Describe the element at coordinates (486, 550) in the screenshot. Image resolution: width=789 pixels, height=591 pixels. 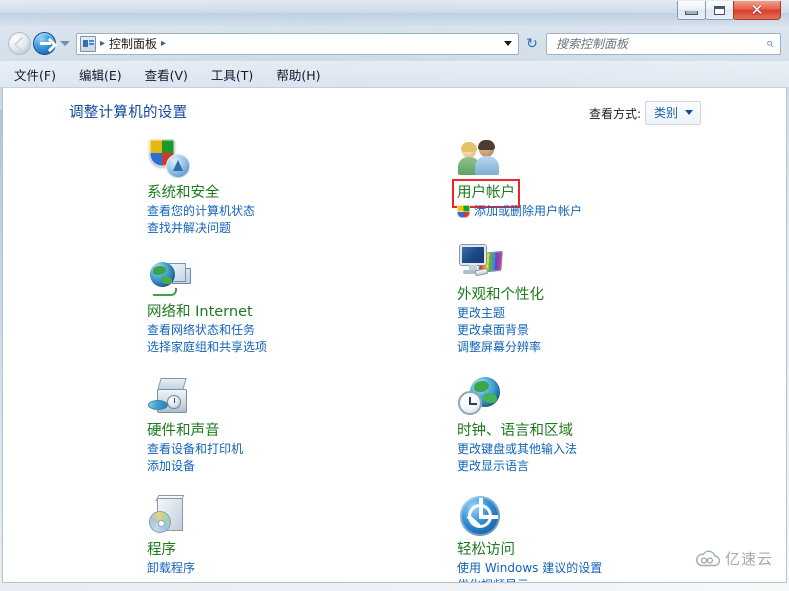
I see `category-title-ease-of-access: 轻松访问` at that location.